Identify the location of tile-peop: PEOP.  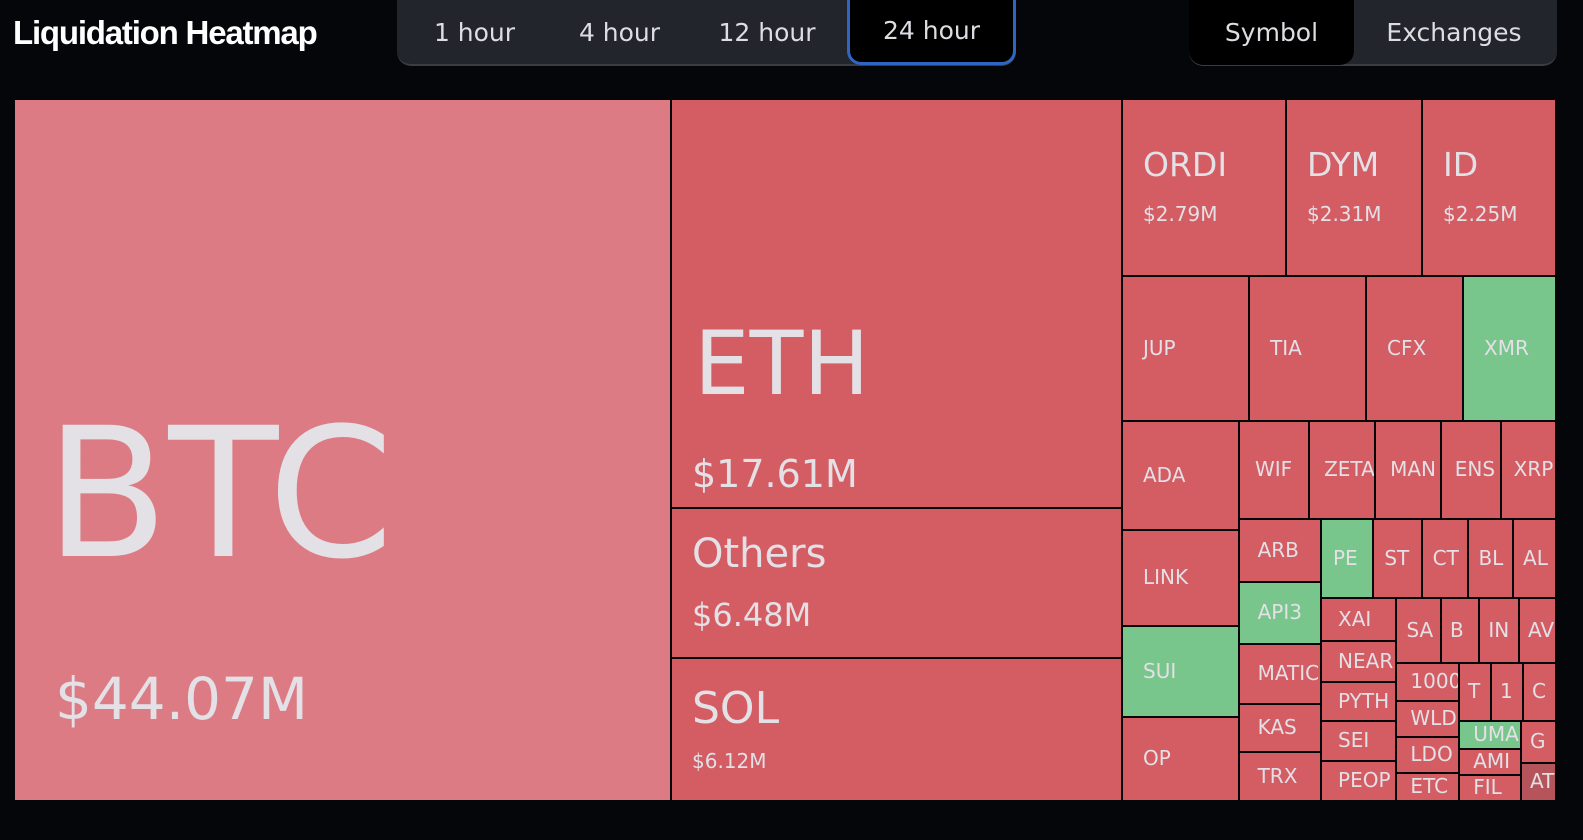
(1358, 781).